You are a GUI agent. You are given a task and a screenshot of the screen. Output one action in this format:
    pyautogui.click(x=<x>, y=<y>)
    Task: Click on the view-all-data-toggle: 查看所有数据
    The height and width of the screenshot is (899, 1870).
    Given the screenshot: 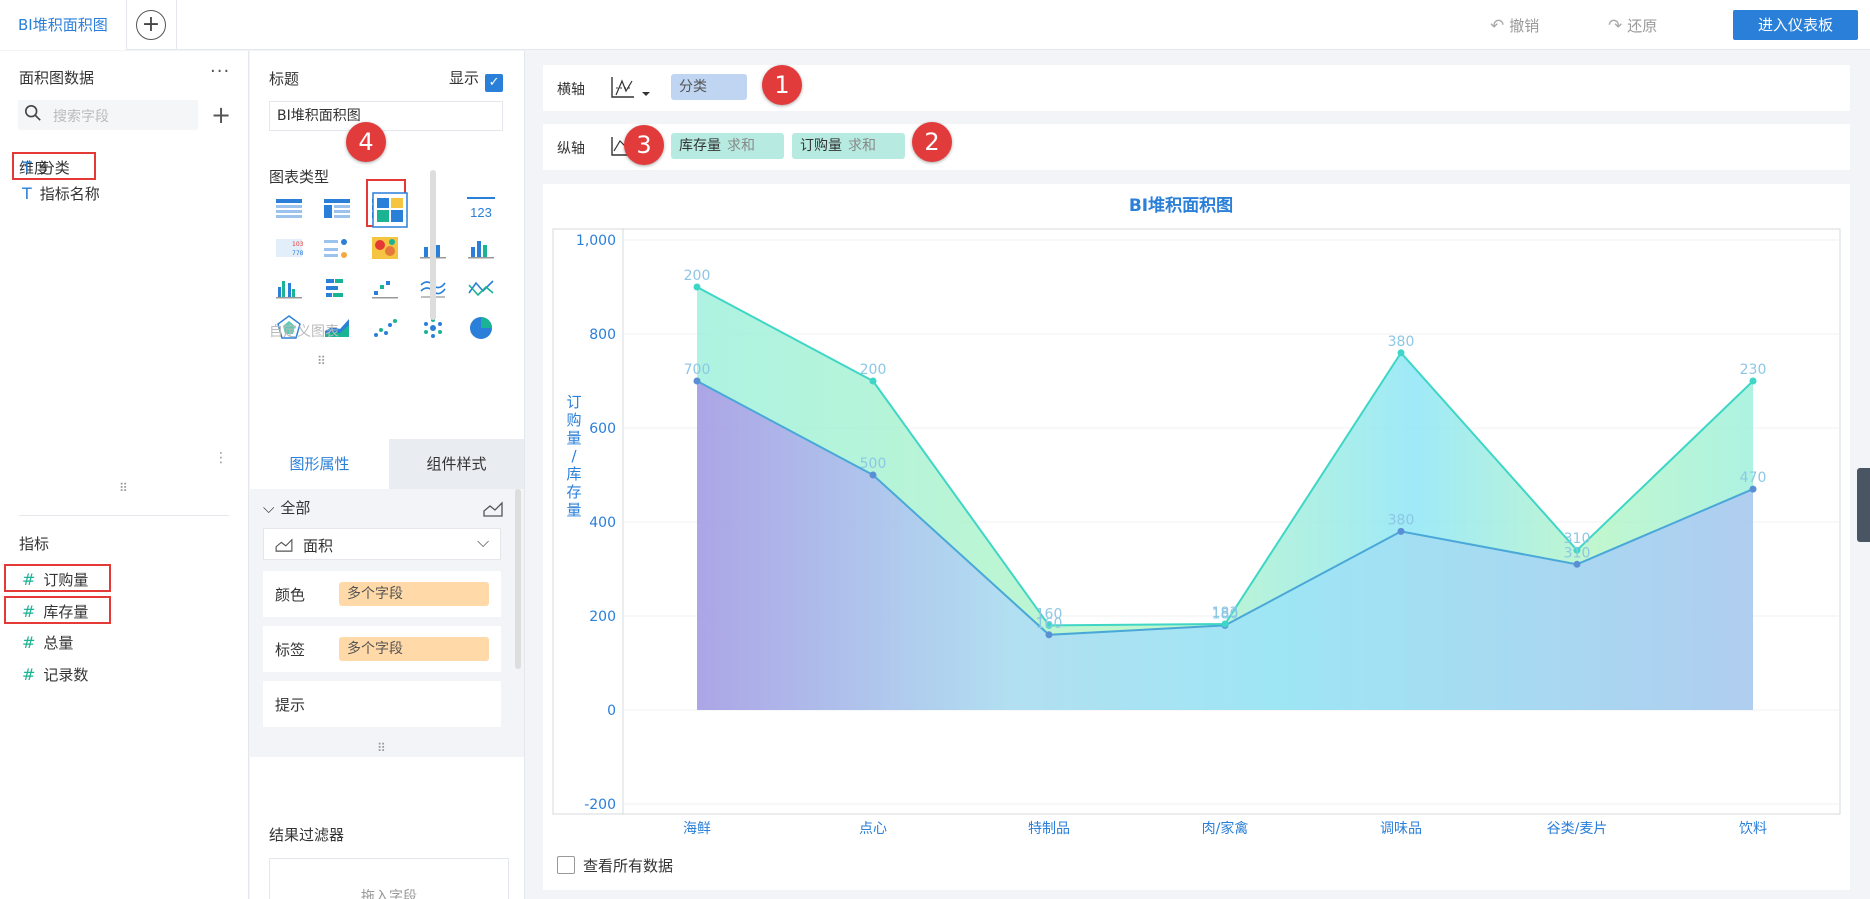 What is the action you would take?
    pyautogui.click(x=615, y=865)
    